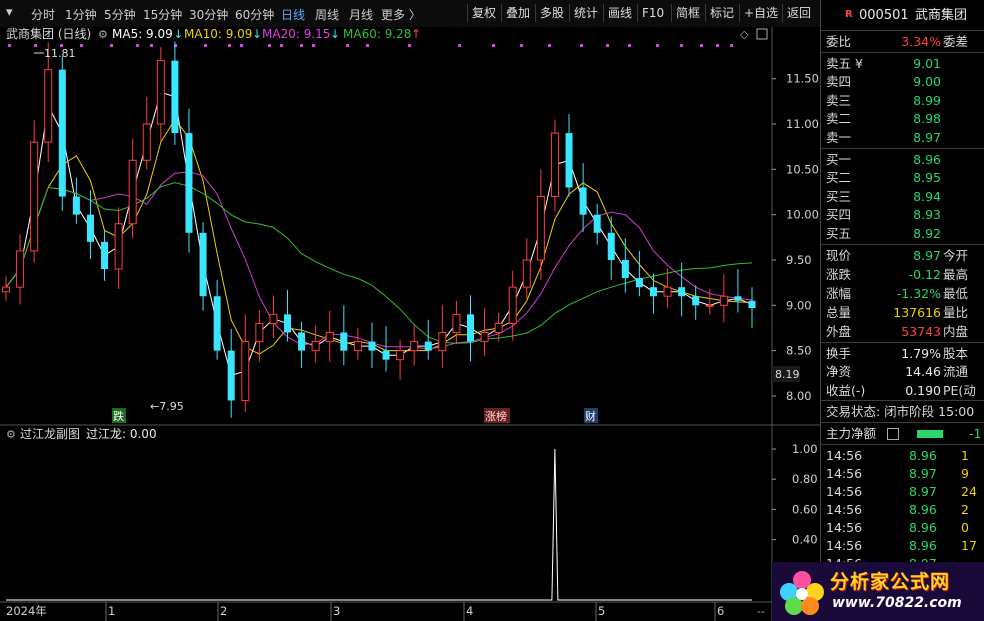 This screenshot has width=984, height=621. What do you see at coordinates (744, 34) in the screenshot?
I see `diamond-icon: ◇` at bounding box center [744, 34].